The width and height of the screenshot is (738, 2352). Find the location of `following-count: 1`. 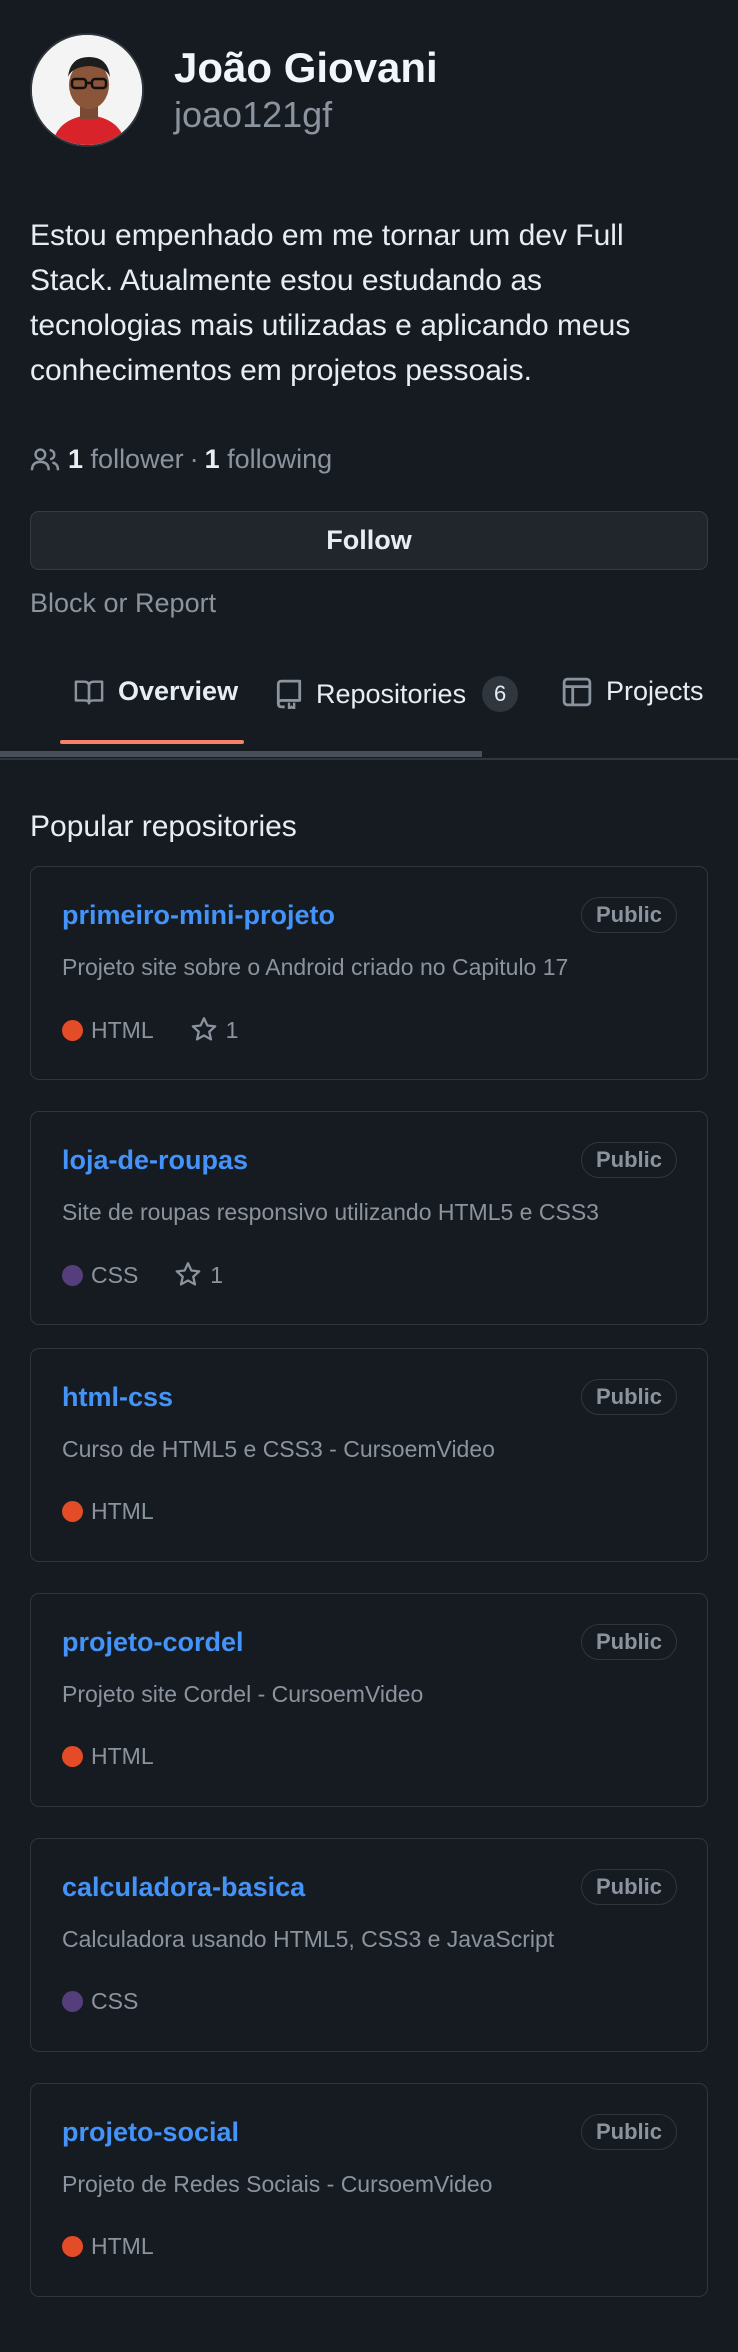

following-count: 1 is located at coordinates (212, 459).